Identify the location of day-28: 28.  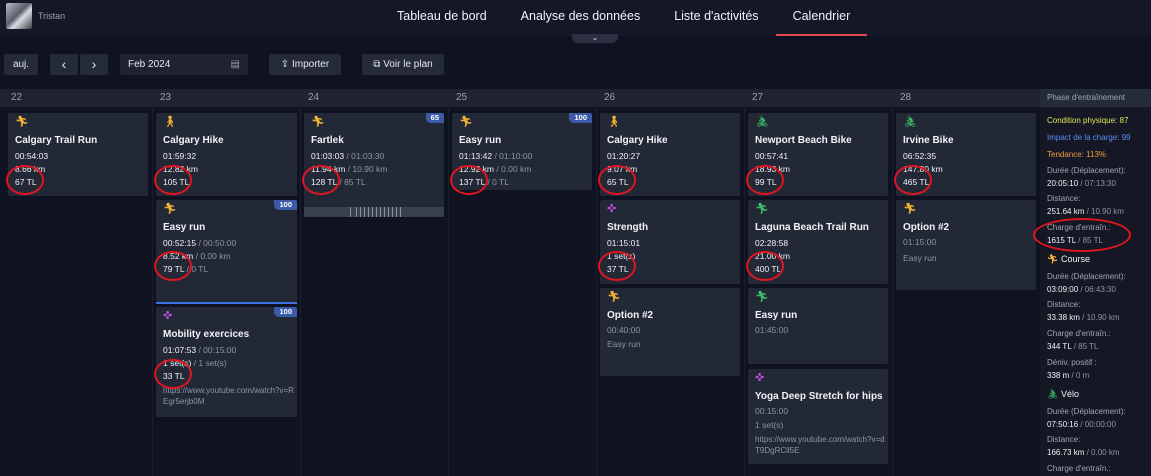
(906, 97).